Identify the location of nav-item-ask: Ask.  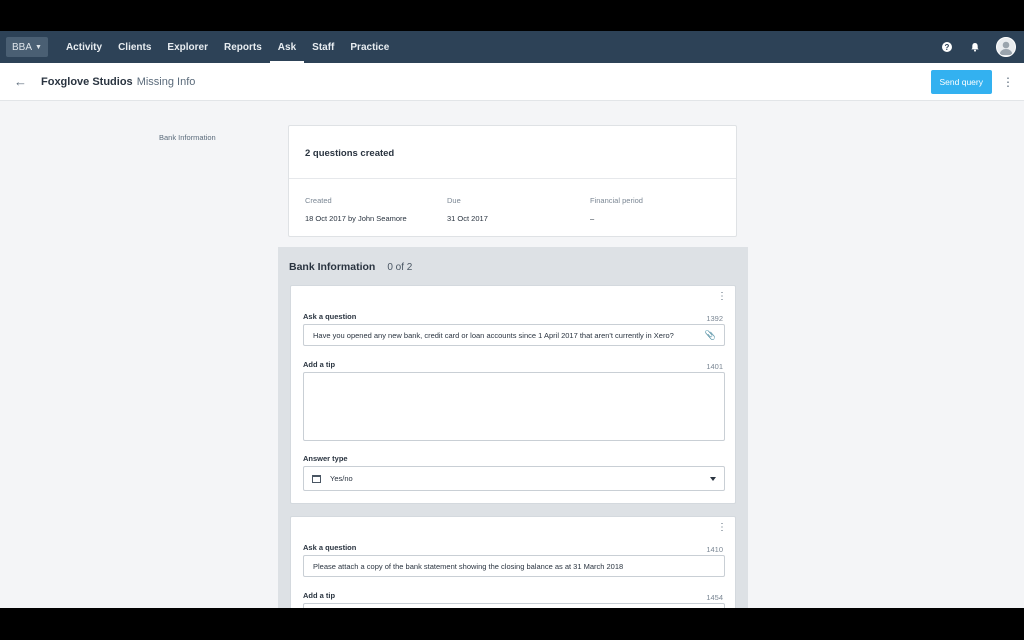
(287, 47).